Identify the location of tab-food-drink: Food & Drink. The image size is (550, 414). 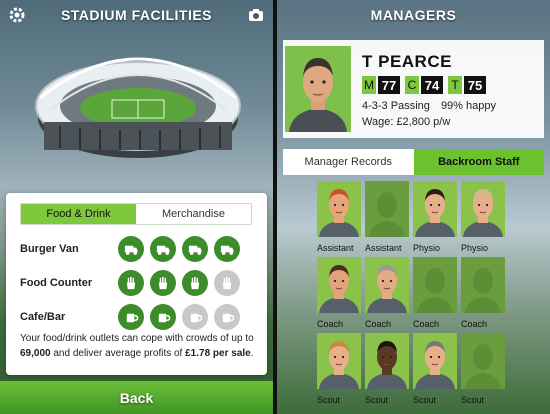
(78, 214).